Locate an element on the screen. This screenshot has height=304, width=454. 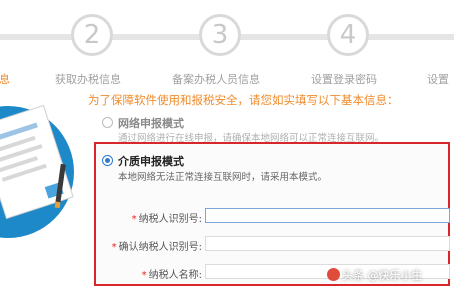
step-2-number: 2 is located at coordinates (92, 35).